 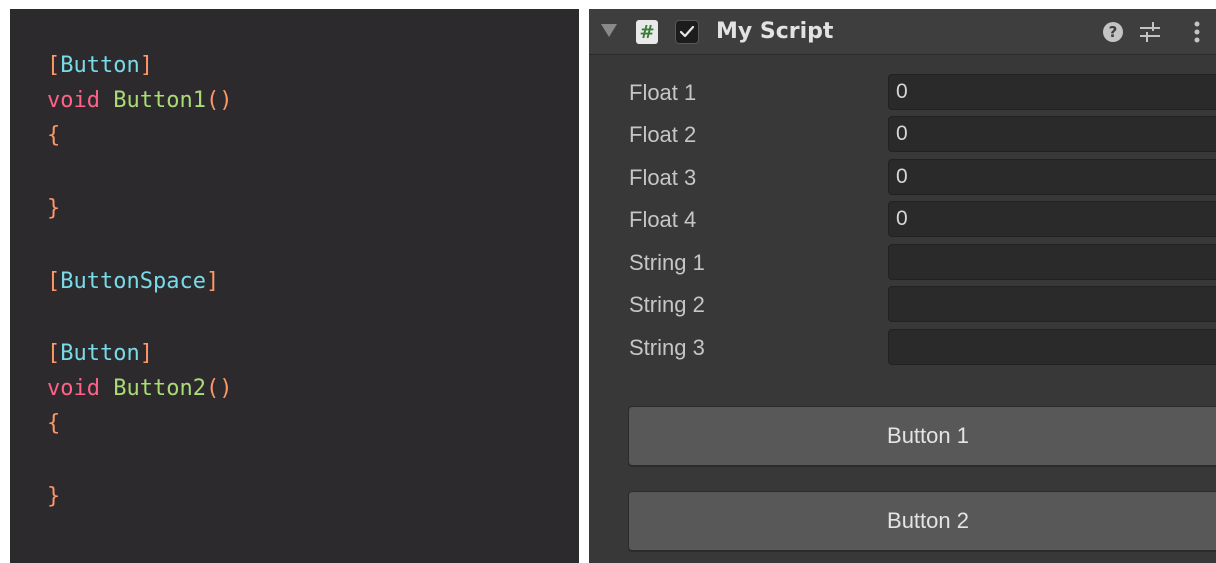 I want to click on code-line-method-signature: void Button1(), so click(x=139, y=101).